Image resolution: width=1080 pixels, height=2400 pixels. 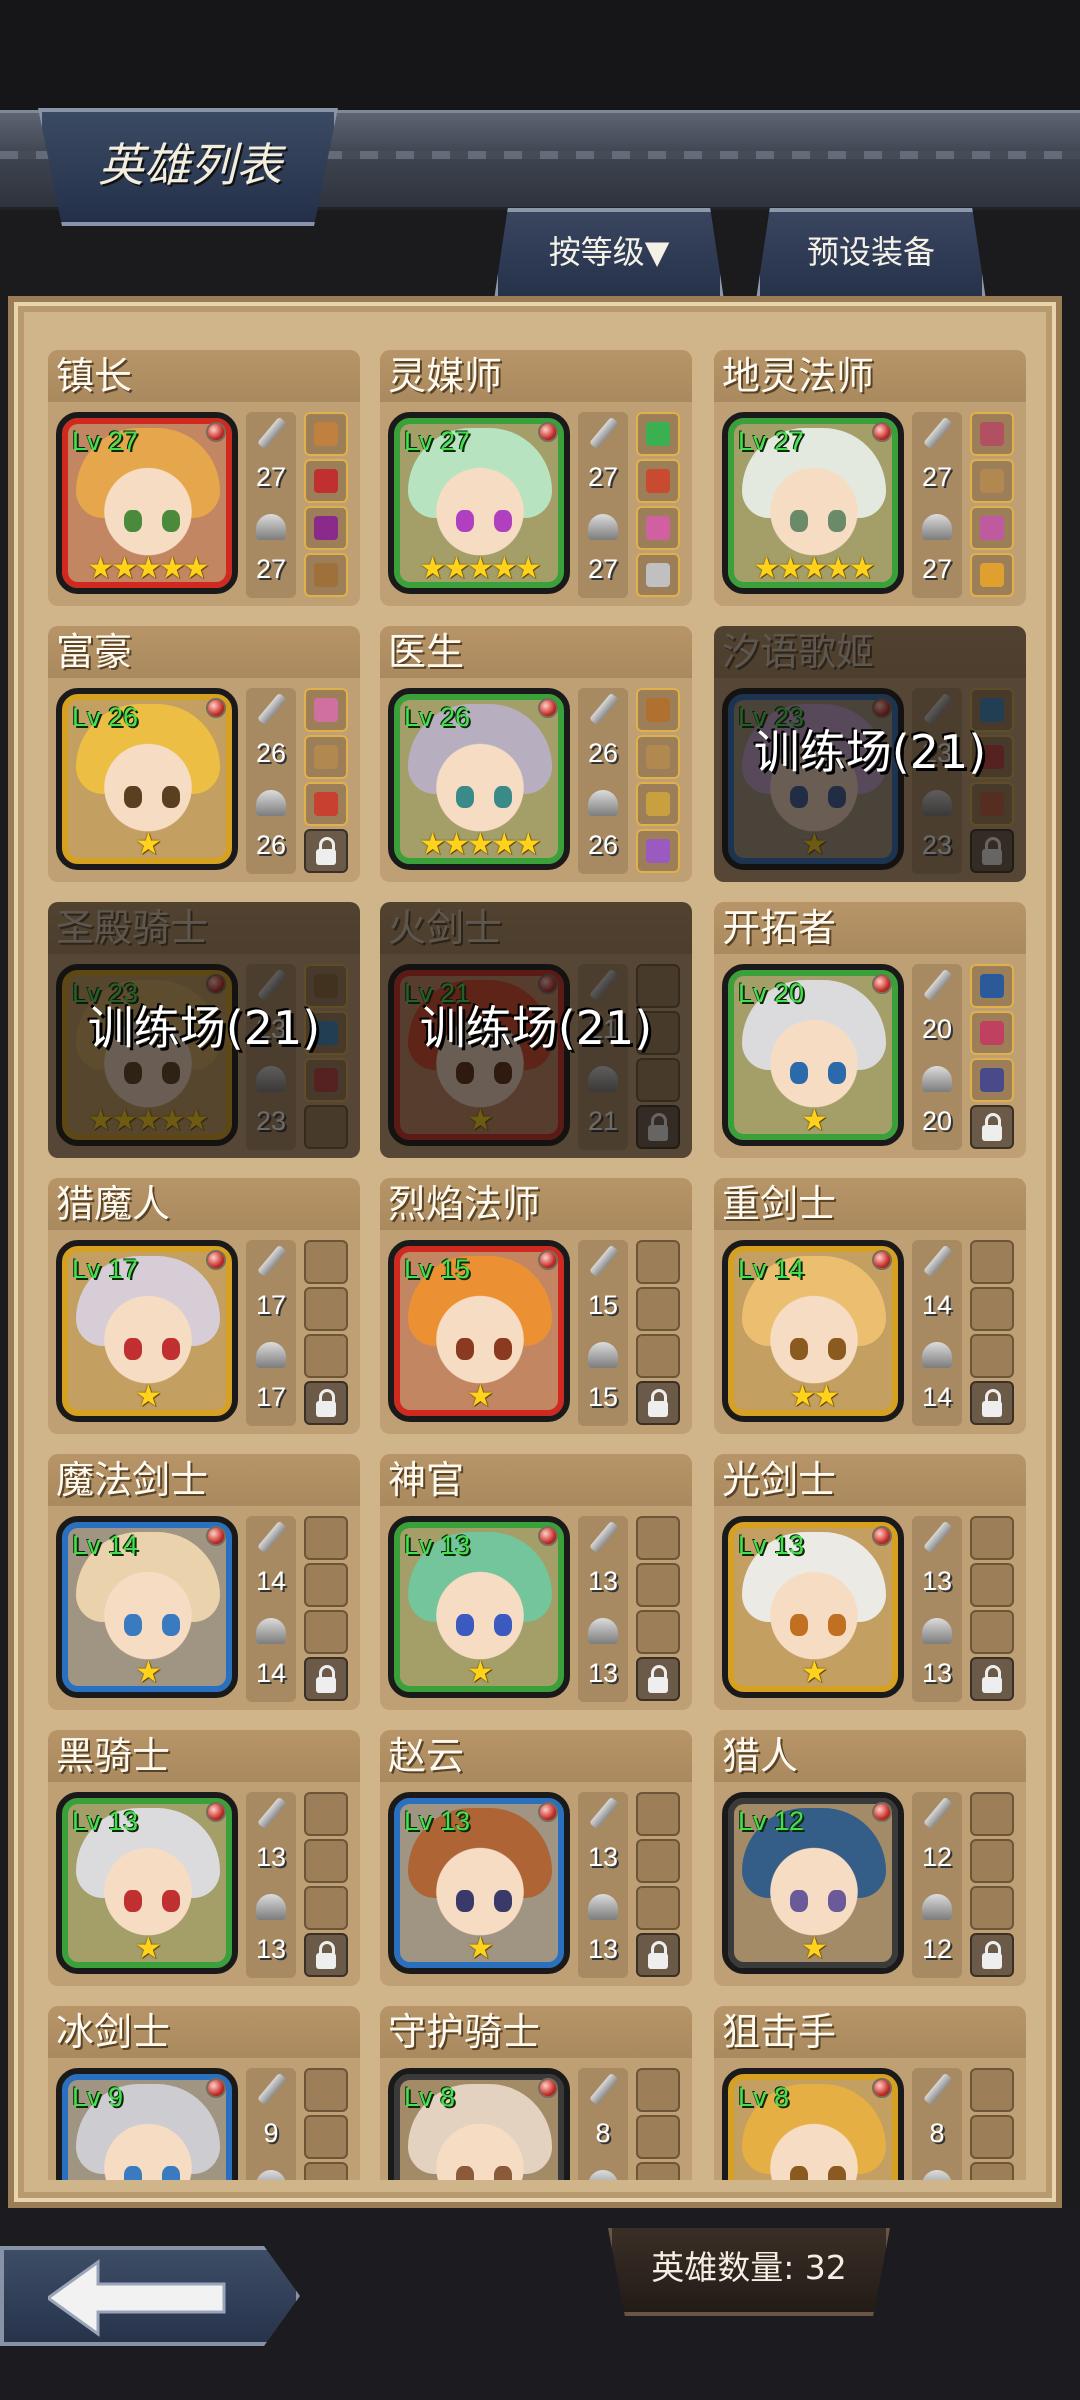 What do you see at coordinates (609, 254) in the screenshot?
I see `sort-by-level-button: 按等级▼` at bounding box center [609, 254].